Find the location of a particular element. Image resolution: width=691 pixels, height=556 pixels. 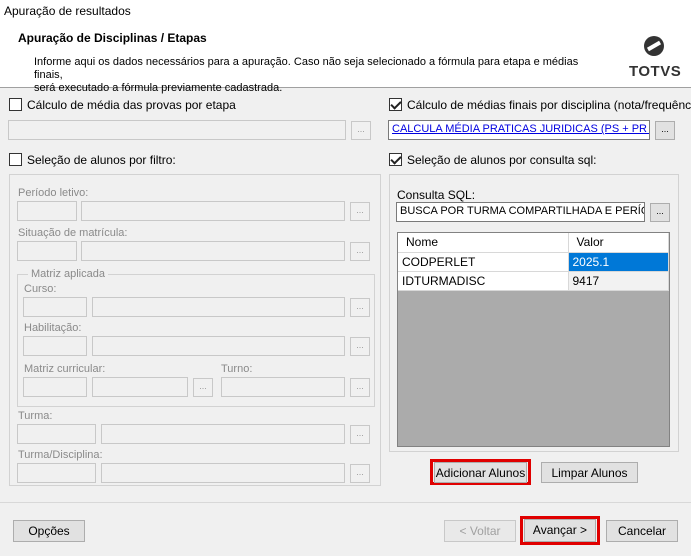

consulta-sql-label: Consulta SQL: is located at coordinates (436, 195).